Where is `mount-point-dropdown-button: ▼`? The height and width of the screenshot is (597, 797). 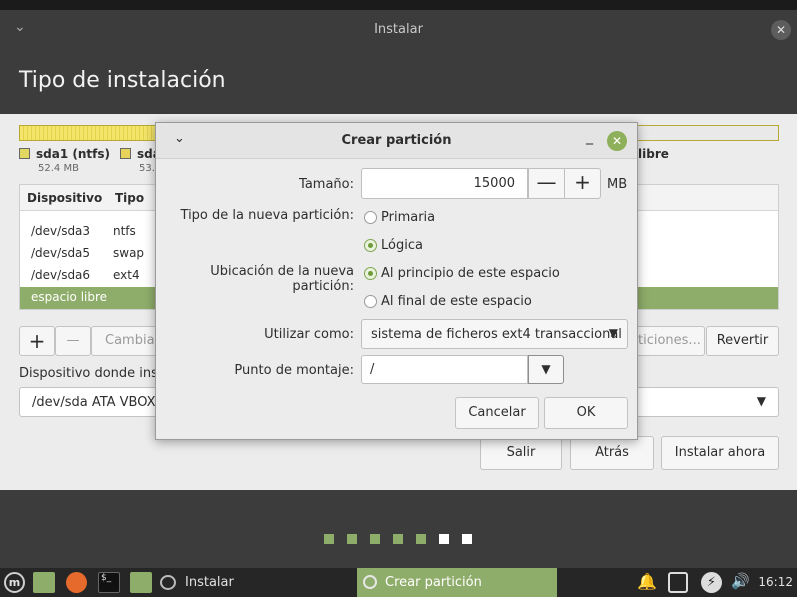
mount-point-dropdown-button: ▼ is located at coordinates (546, 369).